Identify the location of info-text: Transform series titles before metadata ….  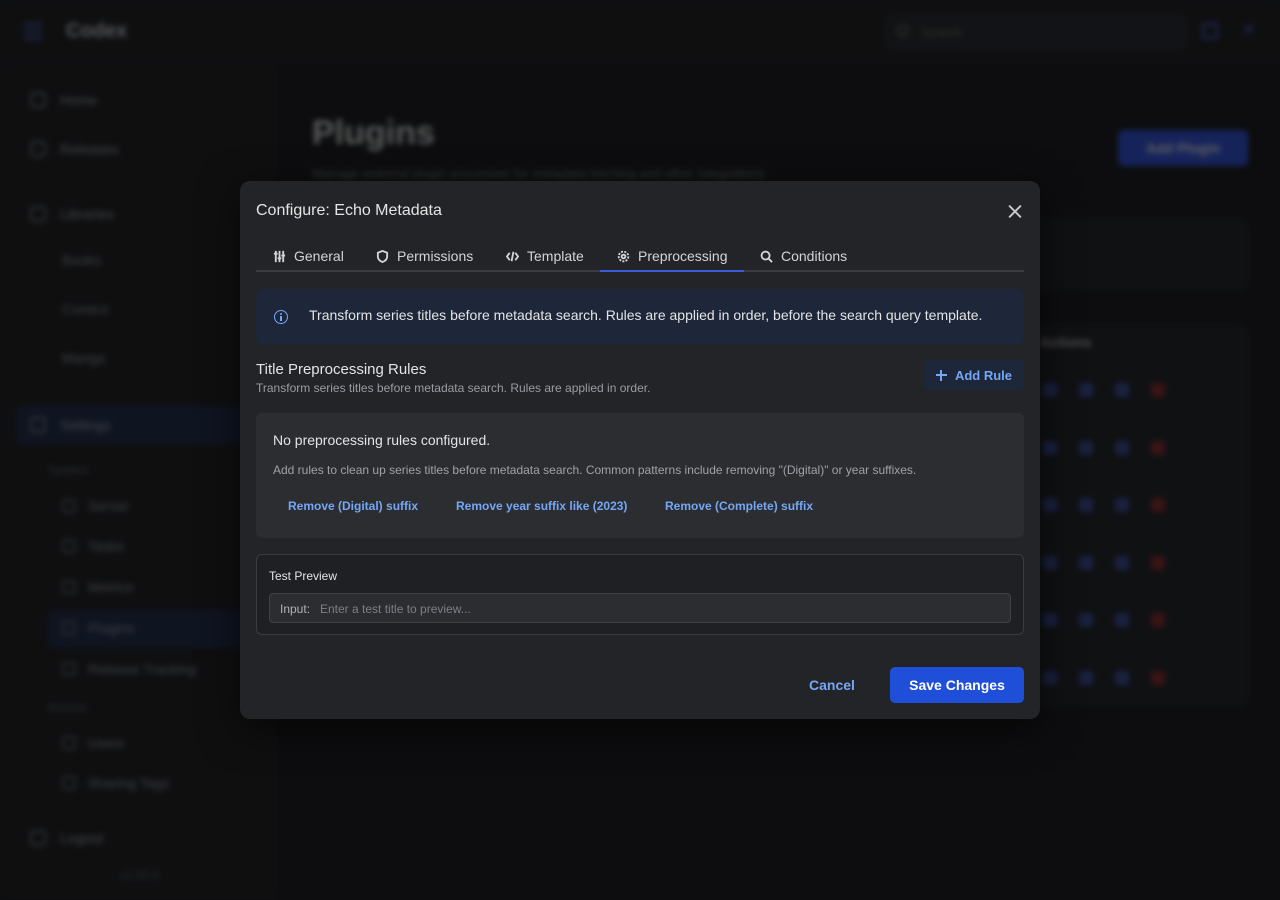
(646, 315).